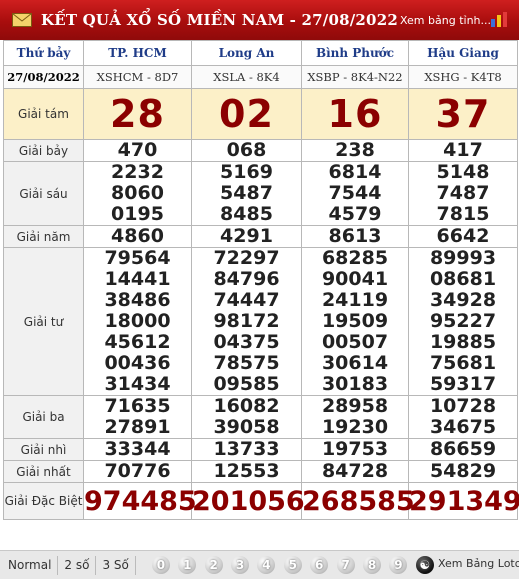 This screenshot has height=579, width=519. Describe the element at coordinates (463, 363) in the screenshot. I see `winning-number: 75681` at that location.